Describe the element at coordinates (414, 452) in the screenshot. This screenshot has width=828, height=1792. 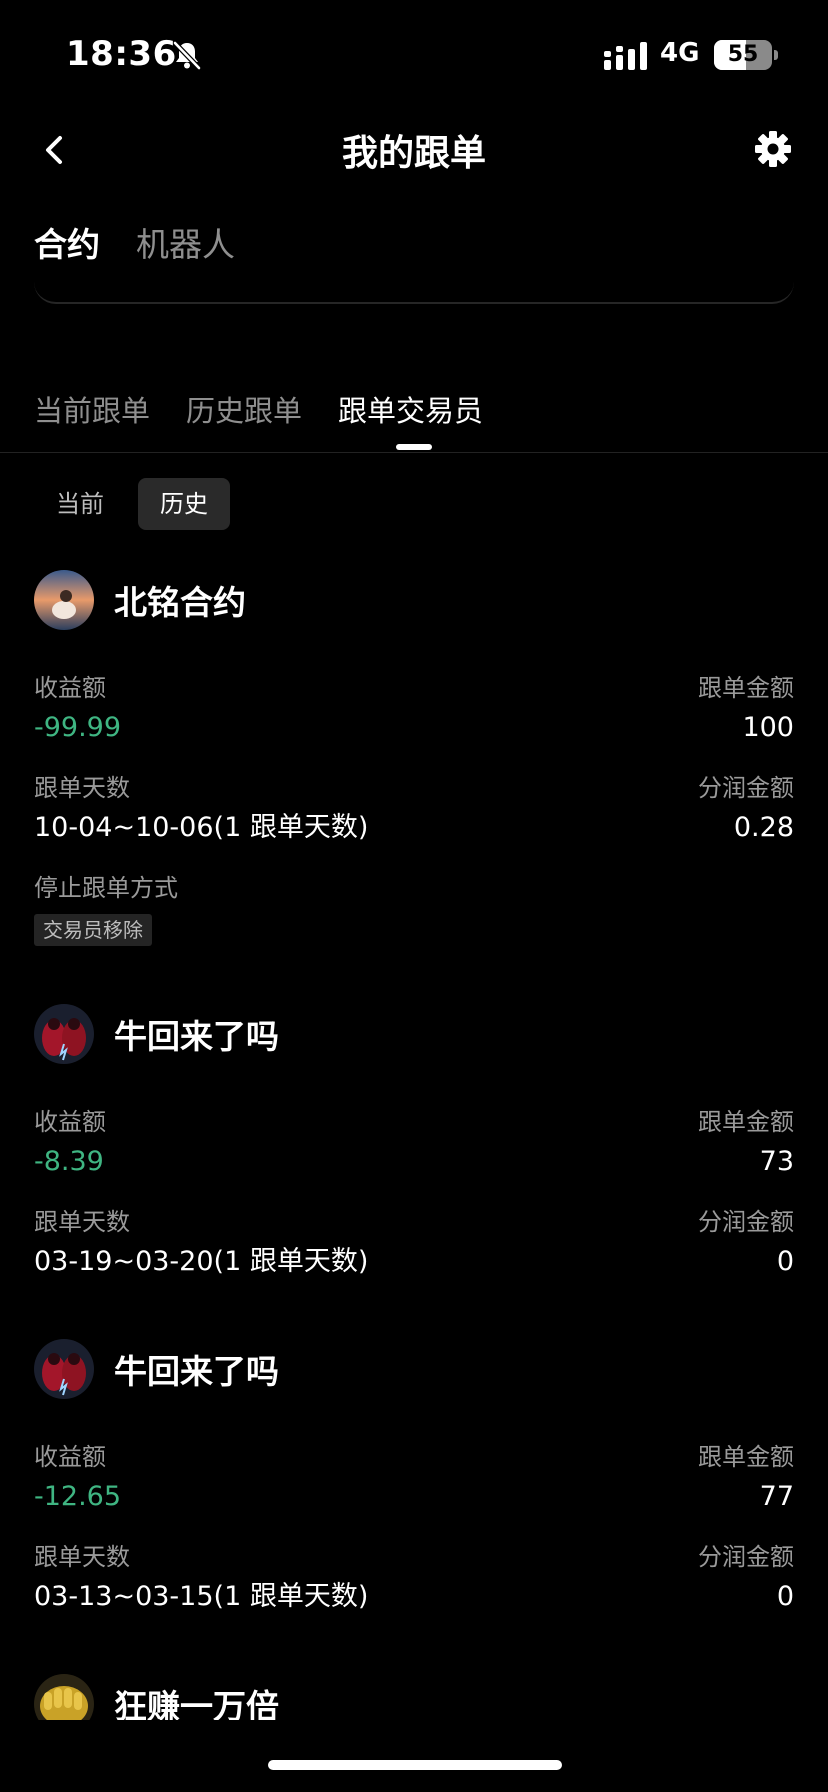
I see `tabs-divider` at that location.